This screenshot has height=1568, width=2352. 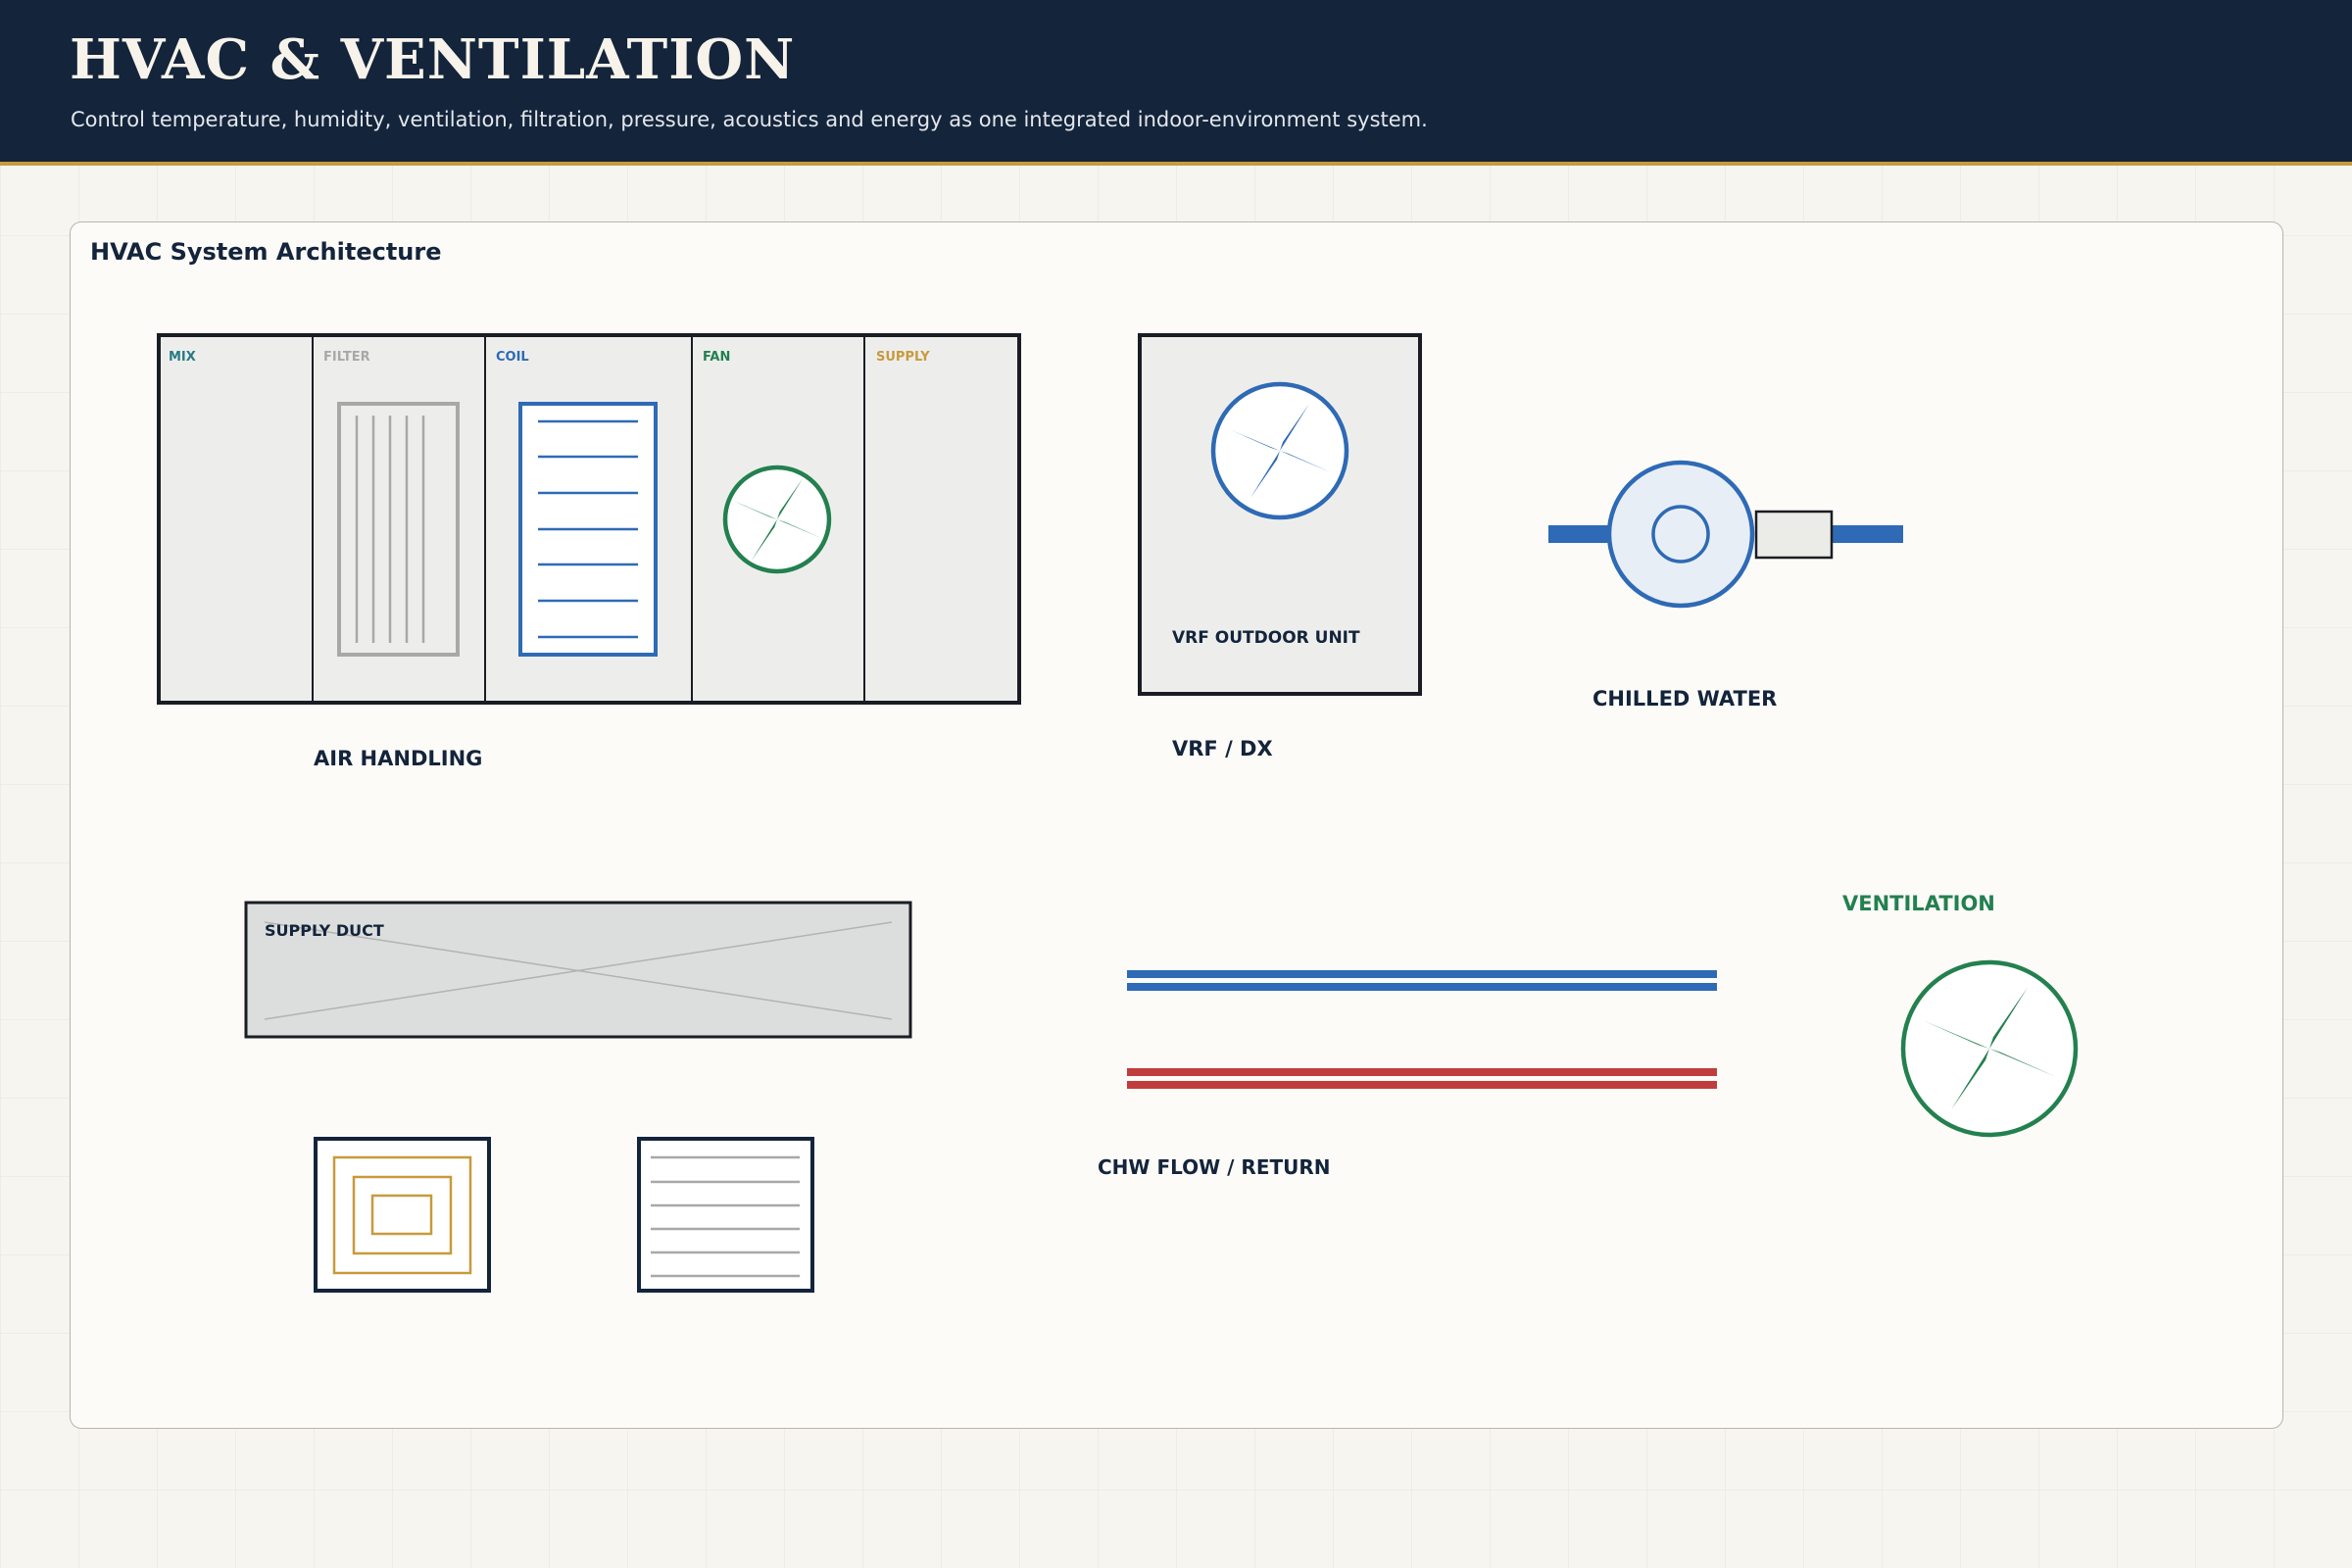 I want to click on ceiling-diffuser-icon, so click(x=402, y=1215).